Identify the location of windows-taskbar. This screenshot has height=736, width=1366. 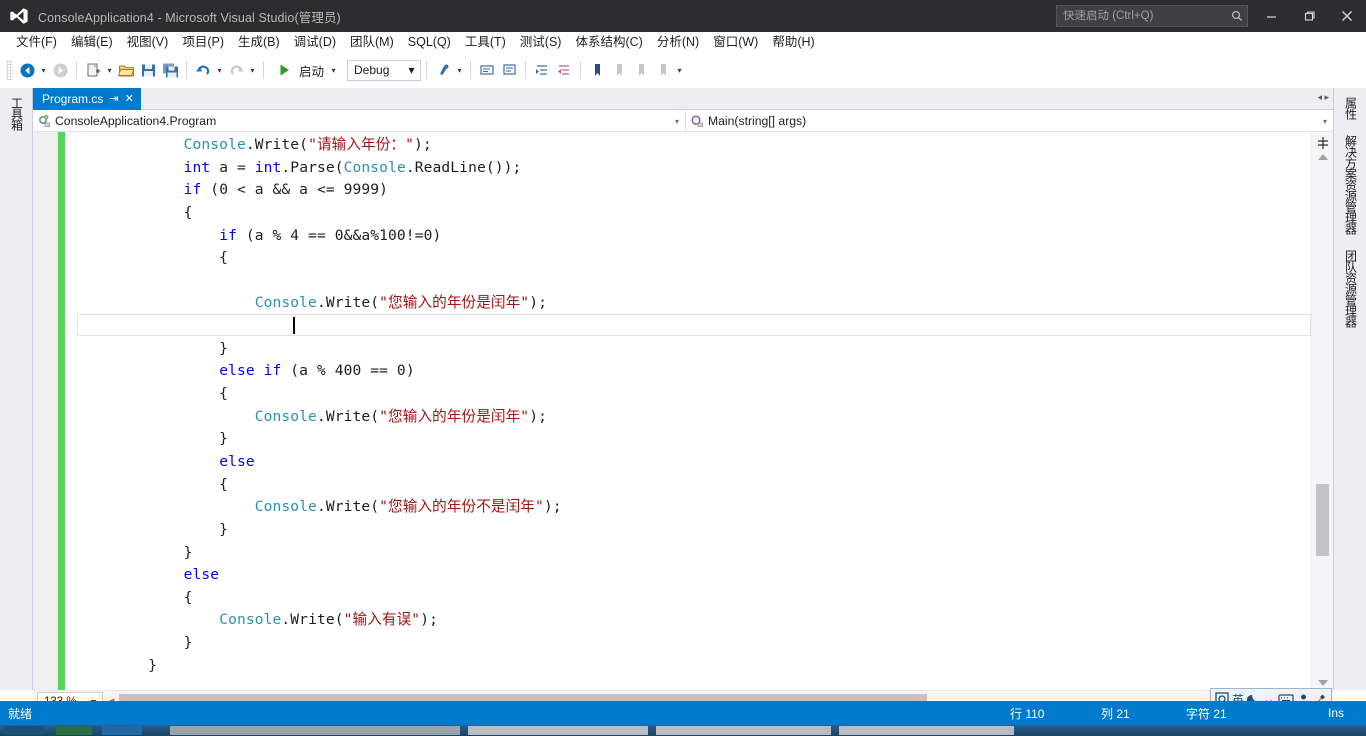
(683, 730).